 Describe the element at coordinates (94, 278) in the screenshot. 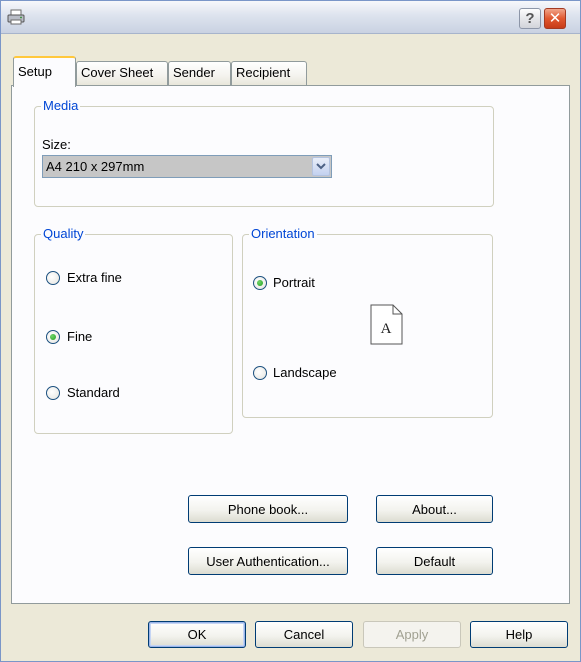

I see `radio-extra-fine-label: Extra fine` at that location.